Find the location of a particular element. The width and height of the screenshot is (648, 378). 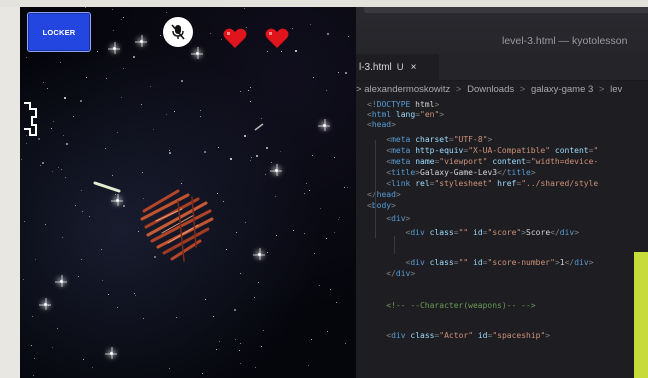

code-token: lang is located at coordinates (405, 114).